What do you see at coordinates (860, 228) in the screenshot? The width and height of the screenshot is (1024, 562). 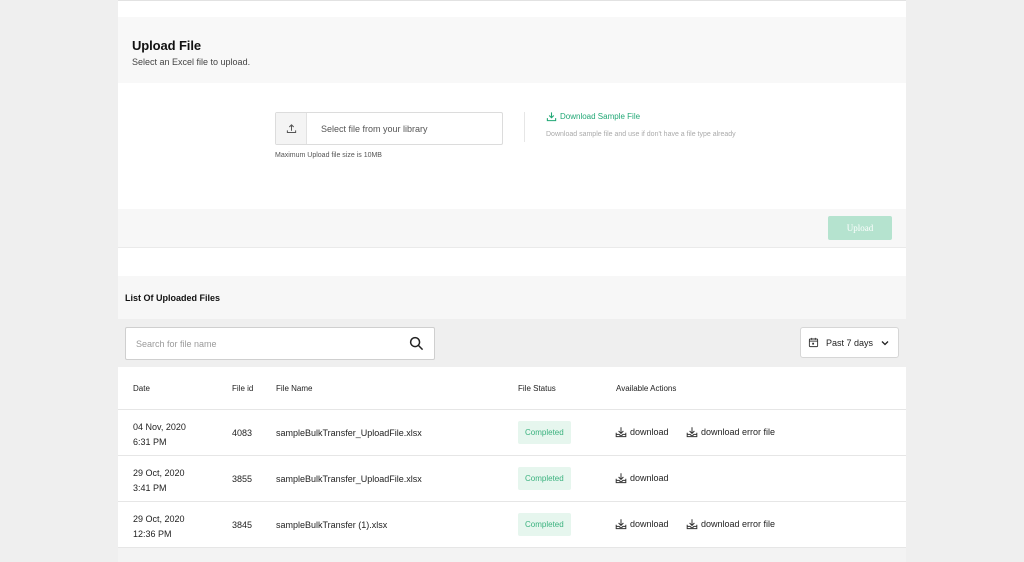 I see `upload-button: Upload` at bounding box center [860, 228].